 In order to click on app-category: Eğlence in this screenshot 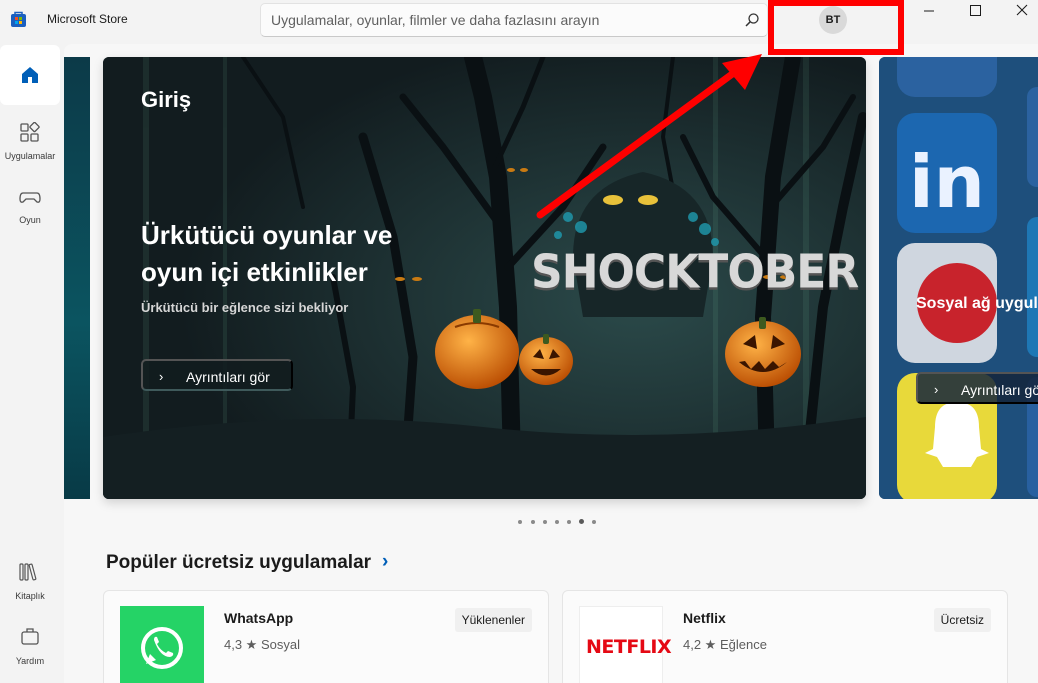, I will do `click(743, 644)`.